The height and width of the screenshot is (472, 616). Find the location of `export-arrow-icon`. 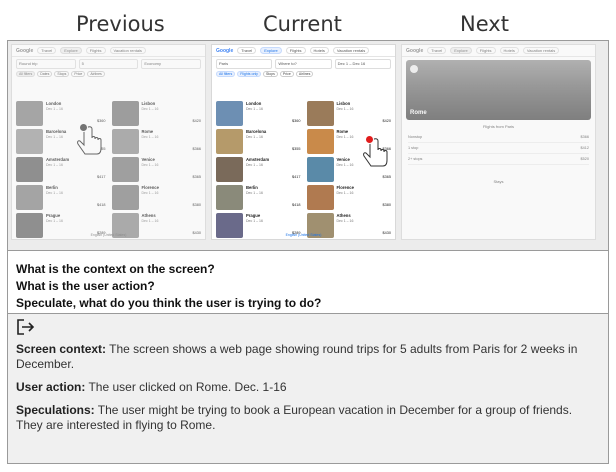

export-arrow-icon is located at coordinates (26, 327).